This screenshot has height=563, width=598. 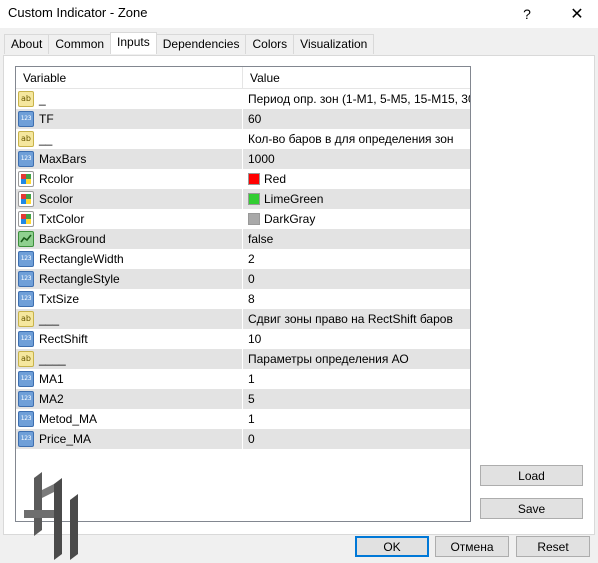 What do you see at coordinates (334, 44) in the screenshot?
I see `tab-visualization: Visualization` at bounding box center [334, 44].